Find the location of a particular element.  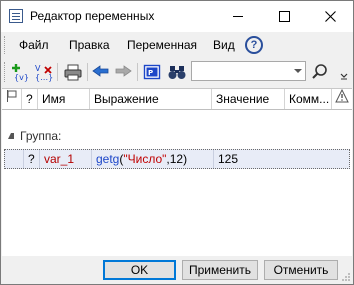

menu-bar: Файл Правка Переменная Вид ? is located at coordinates (177, 45).